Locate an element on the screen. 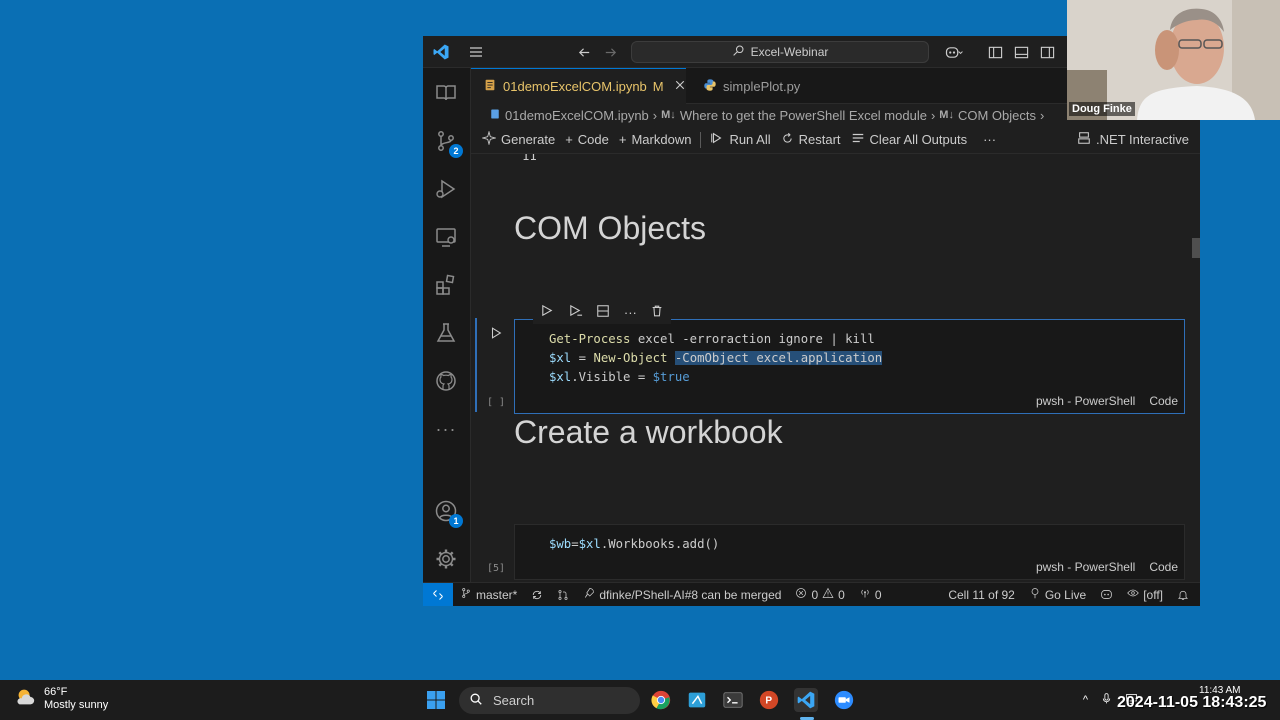 This screenshot has width=1280, height=720. chevron-up-icon: ^ is located at coordinates (1085, 700).